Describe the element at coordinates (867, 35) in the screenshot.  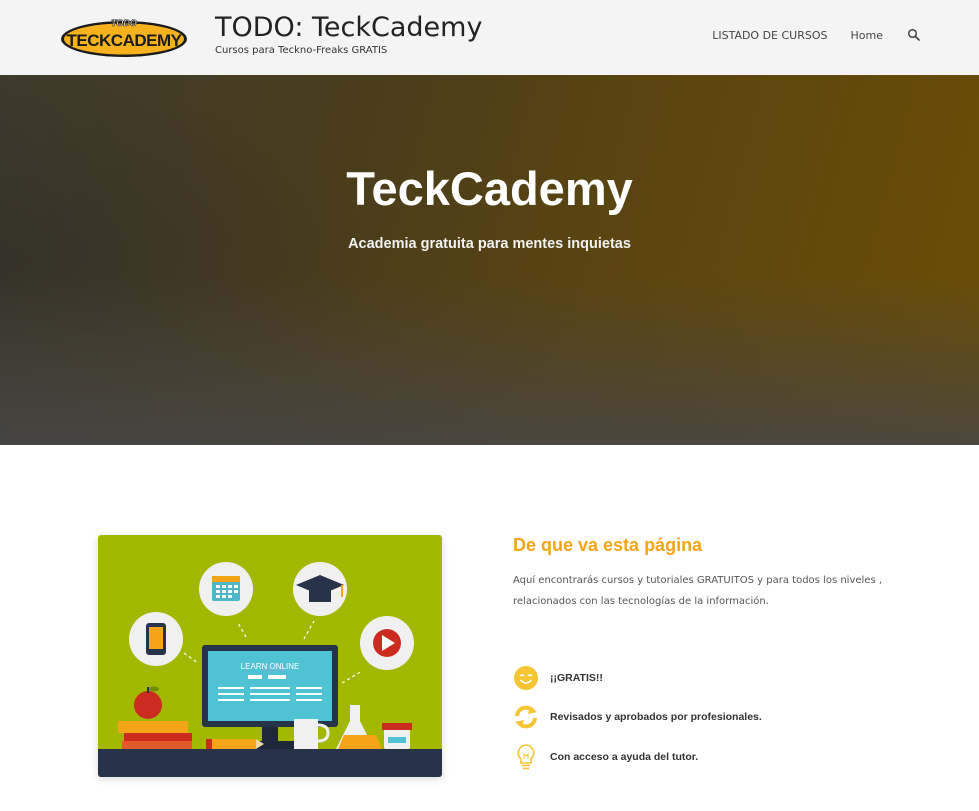
I see `nav-item-home: Home` at that location.